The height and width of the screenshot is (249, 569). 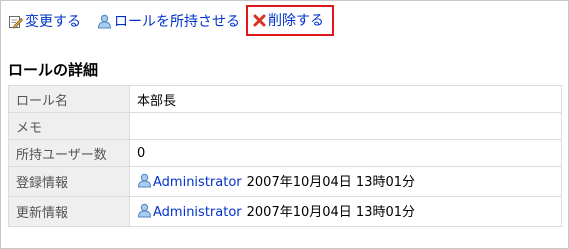 I want to click on row-role-name: ロール名 本部長, so click(x=285, y=99).